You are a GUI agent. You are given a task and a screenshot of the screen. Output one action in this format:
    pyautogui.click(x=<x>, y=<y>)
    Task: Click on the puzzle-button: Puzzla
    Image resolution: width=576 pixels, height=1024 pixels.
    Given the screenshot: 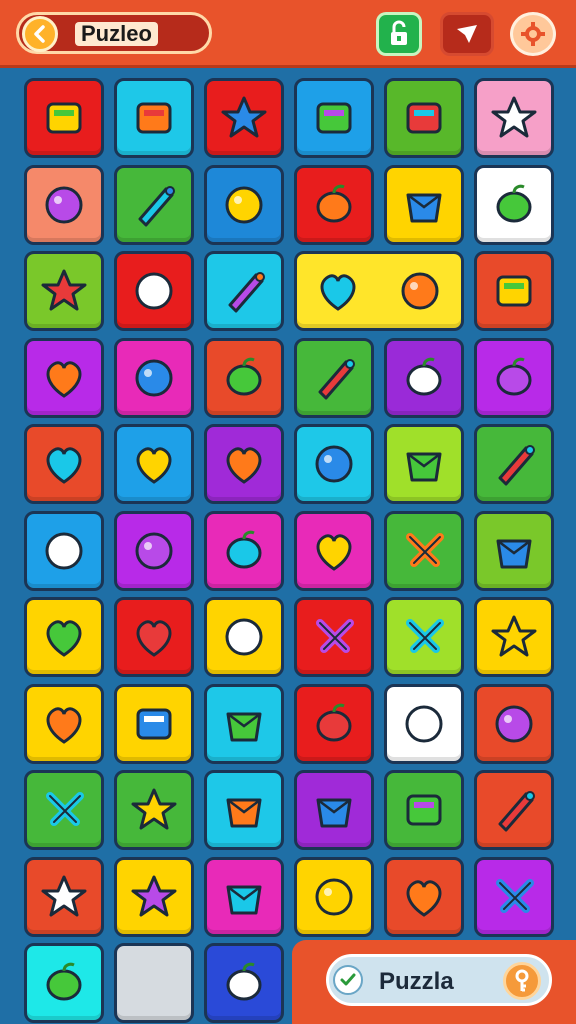 What is the action you would take?
    pyautogui.click(x=439, y=980)
    